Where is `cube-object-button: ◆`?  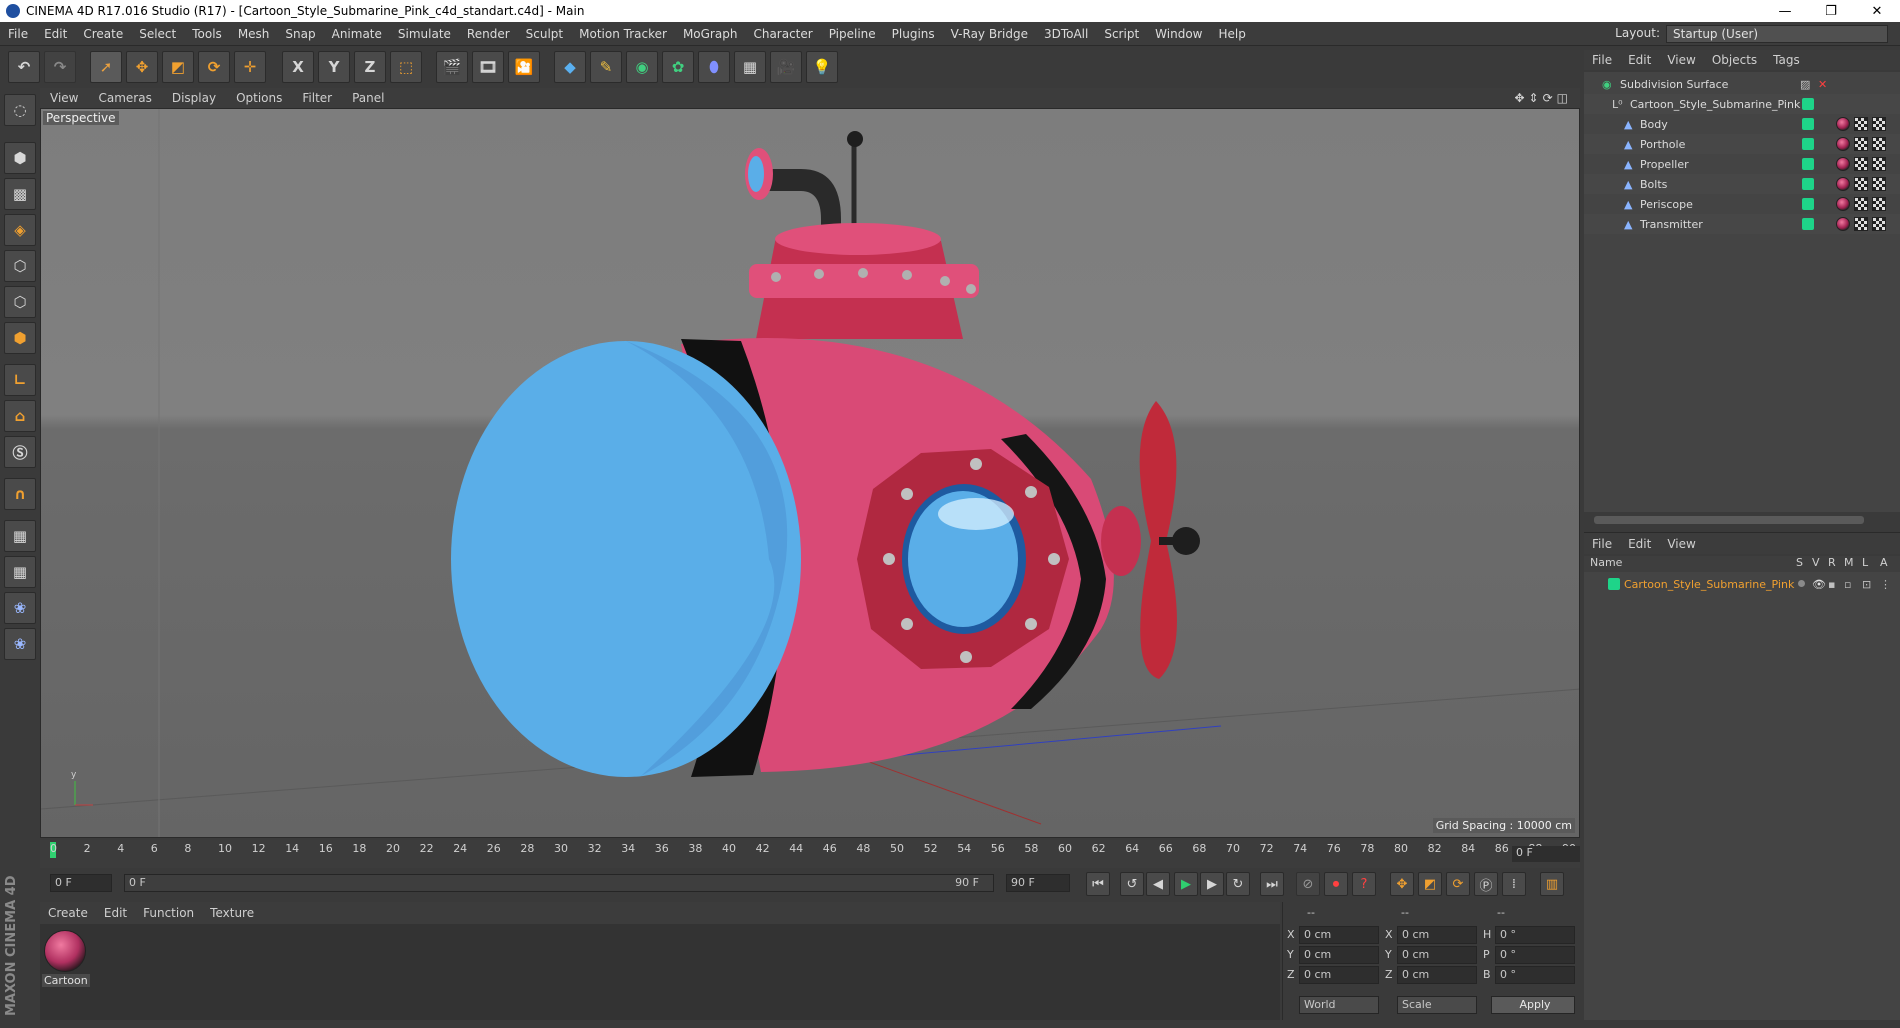 cube-object-button: ◆ is located at coordinates (570, 67).